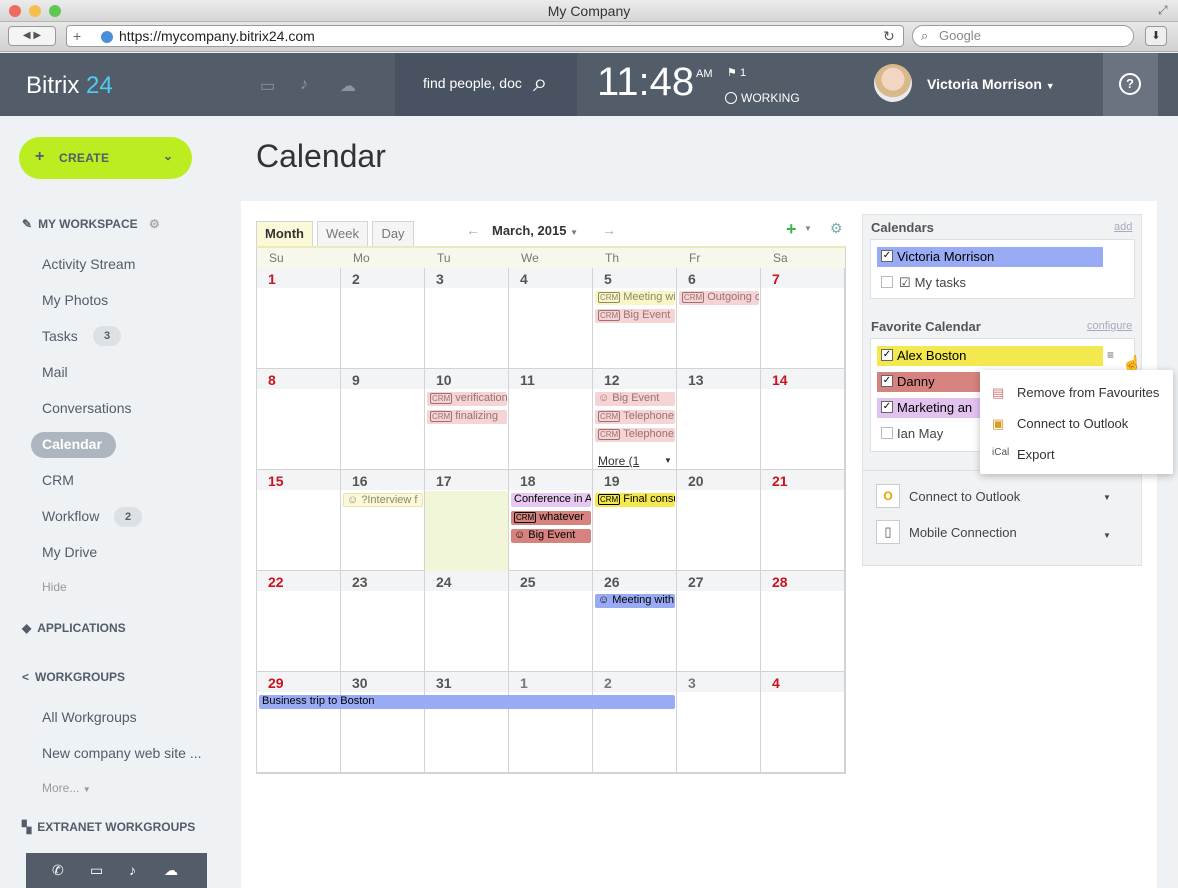  I want to click on day-cell: 28, so click(803, 621).